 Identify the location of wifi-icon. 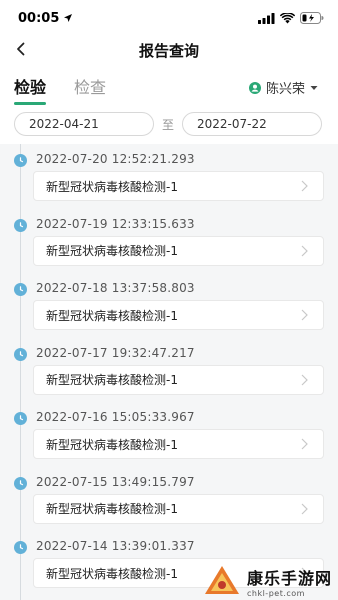
(287, 17).